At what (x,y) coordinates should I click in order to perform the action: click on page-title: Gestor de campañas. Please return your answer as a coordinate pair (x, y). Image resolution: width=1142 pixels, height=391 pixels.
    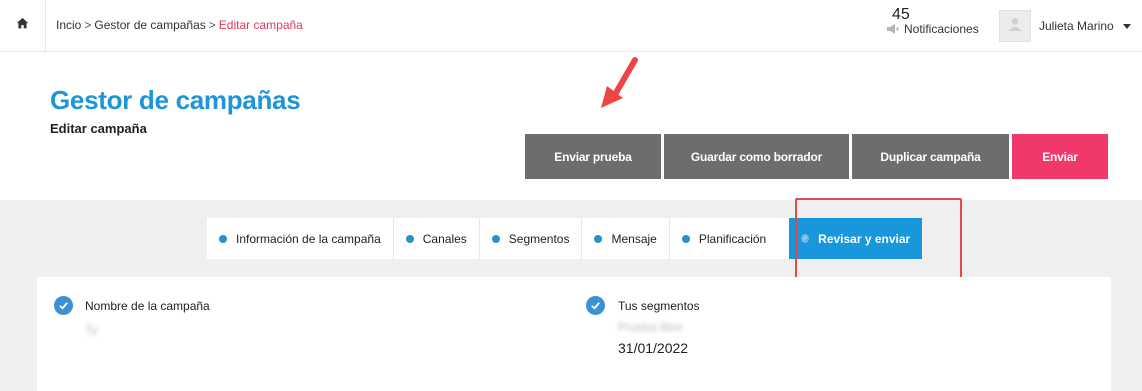
    Looking at the image, I should click on (175, 100).